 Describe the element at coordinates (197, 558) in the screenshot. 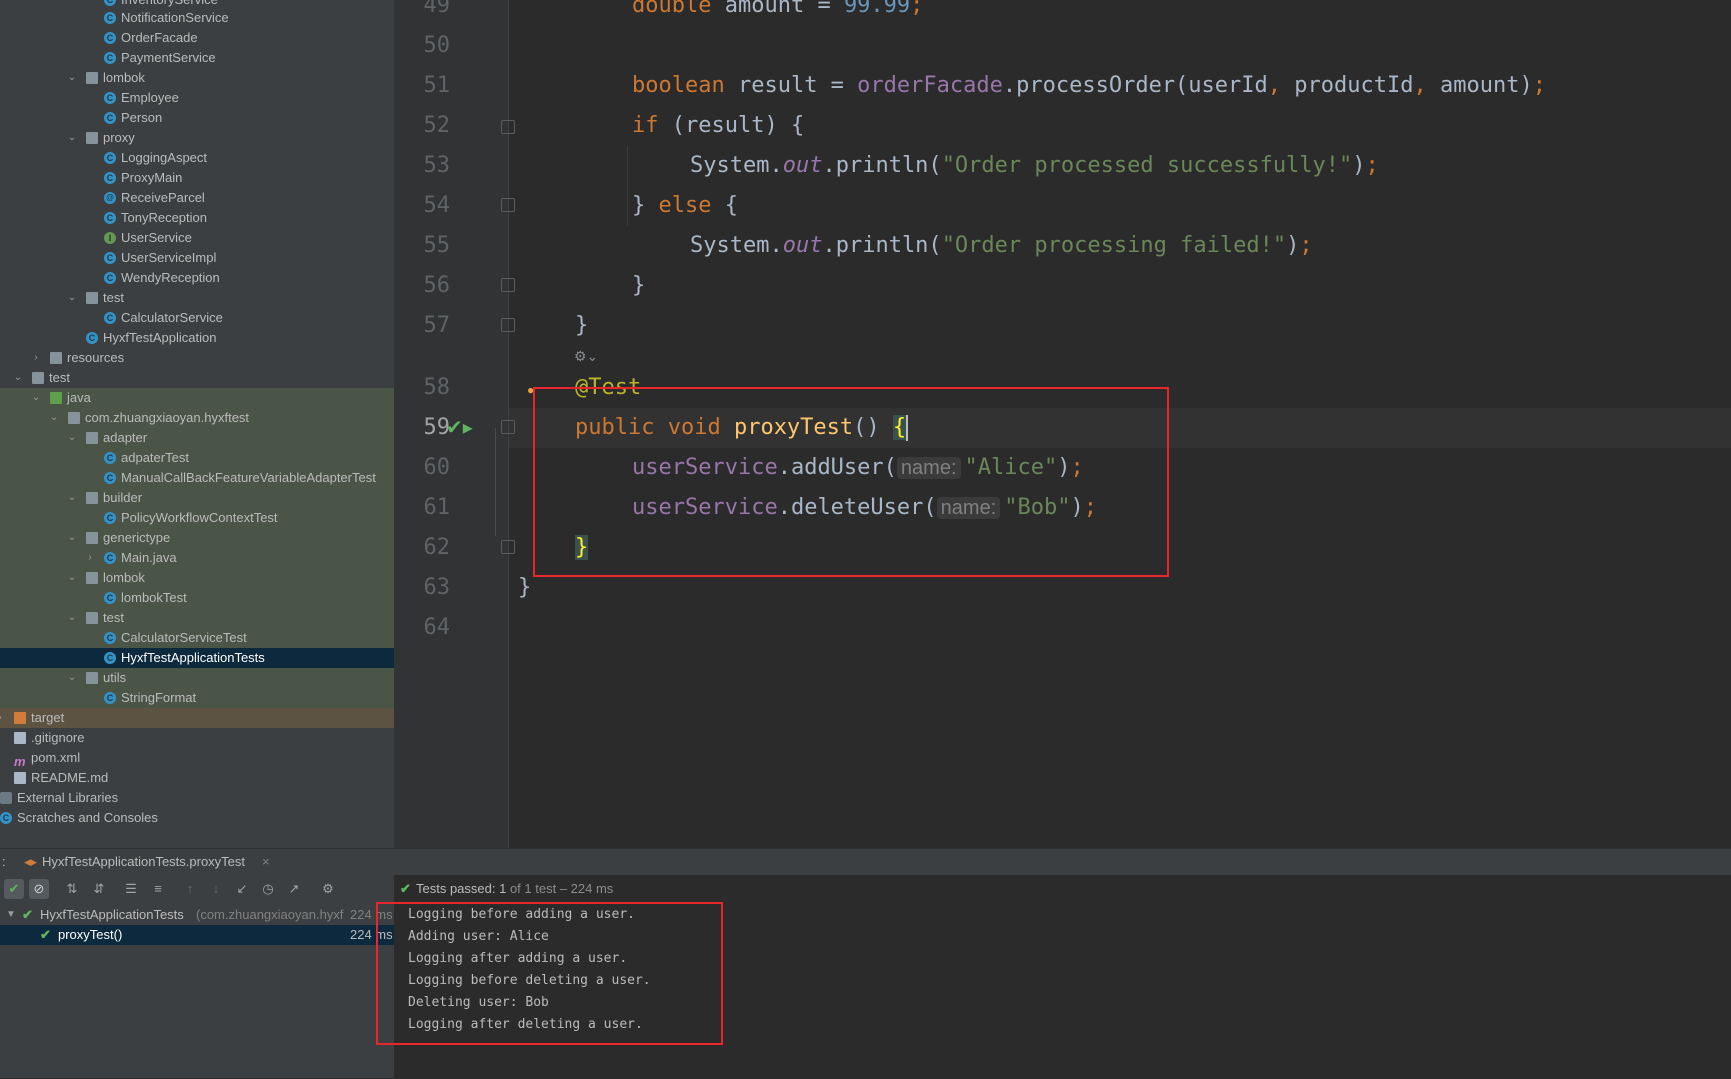

I see `tree-item: › Main.java` at that location.